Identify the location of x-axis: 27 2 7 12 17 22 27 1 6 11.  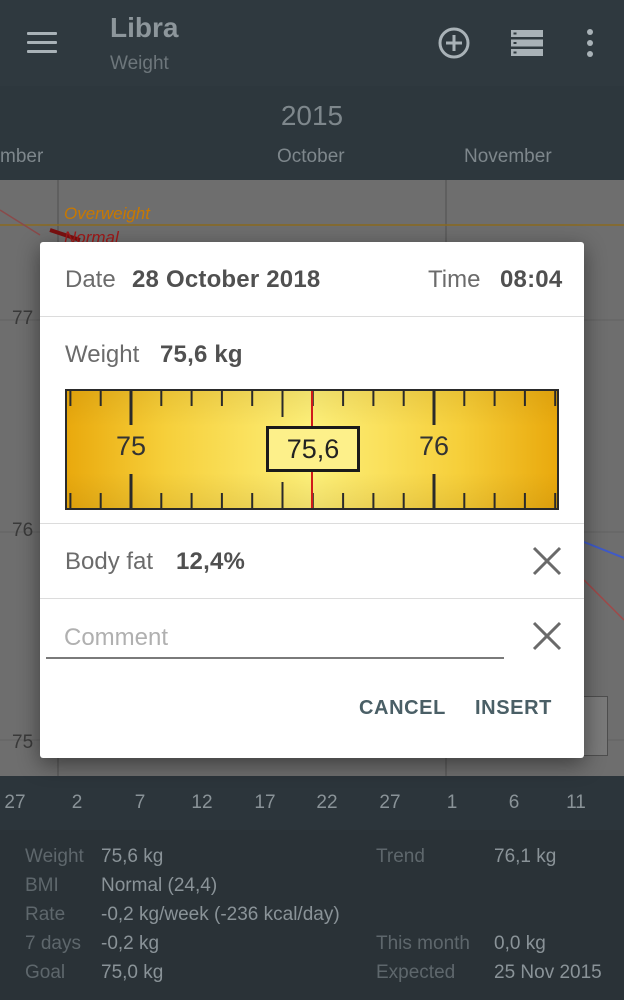
(312, 803).